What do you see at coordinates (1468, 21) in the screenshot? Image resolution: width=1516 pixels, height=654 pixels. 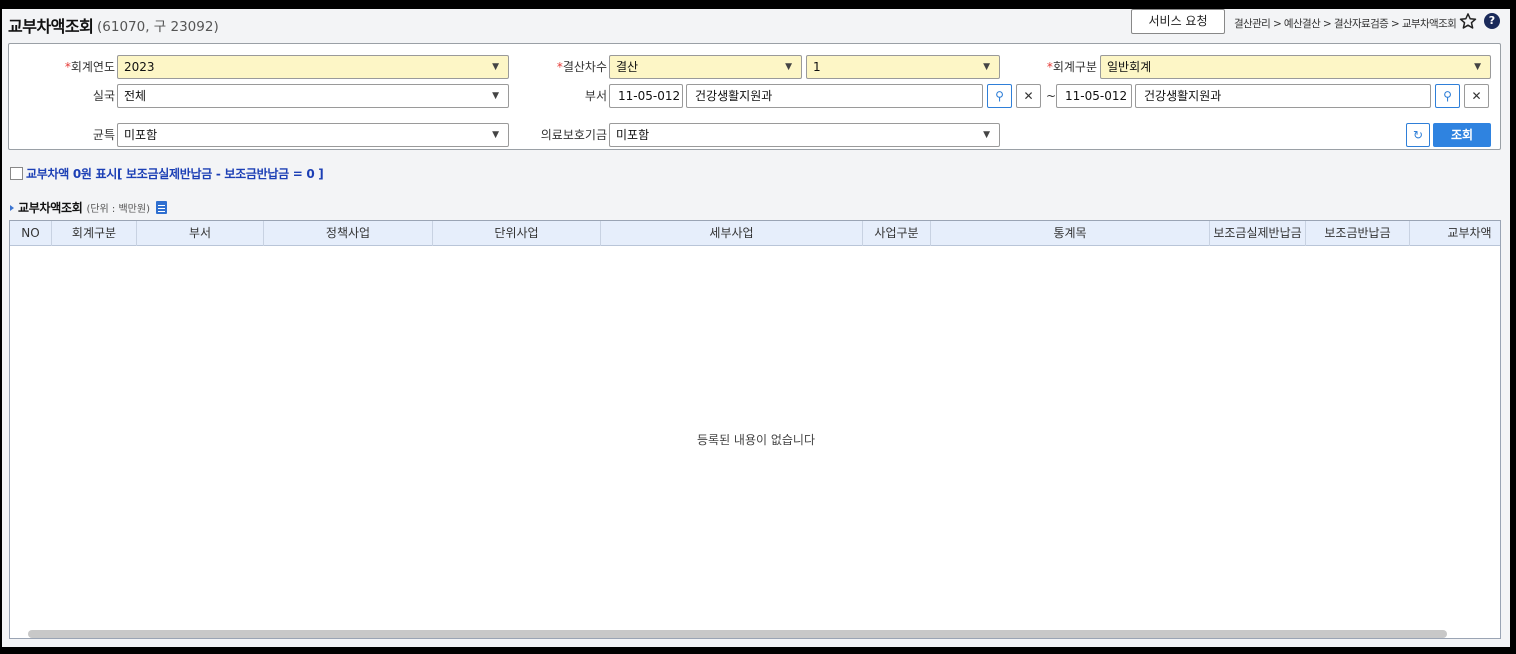 I see `star-icon` at bounding box center [1468, 21].